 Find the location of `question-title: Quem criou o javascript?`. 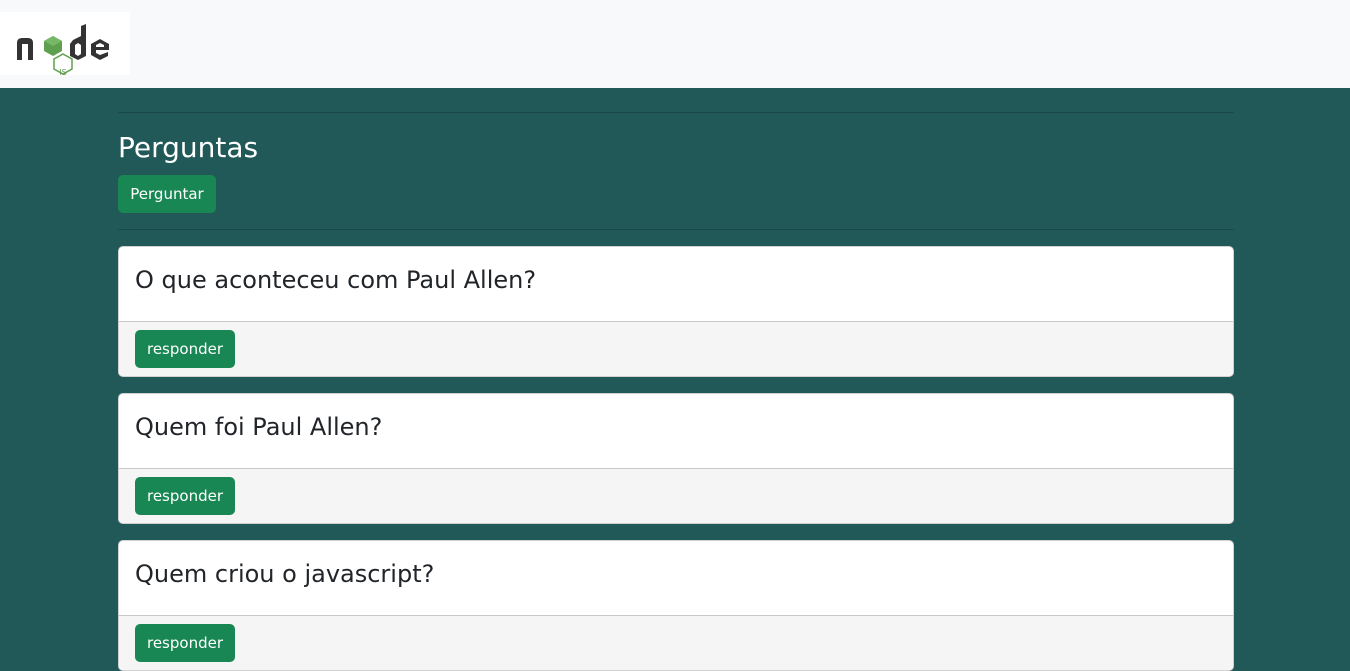

question-title: Quem criou o javascript? is located at coordinates (285, 574).